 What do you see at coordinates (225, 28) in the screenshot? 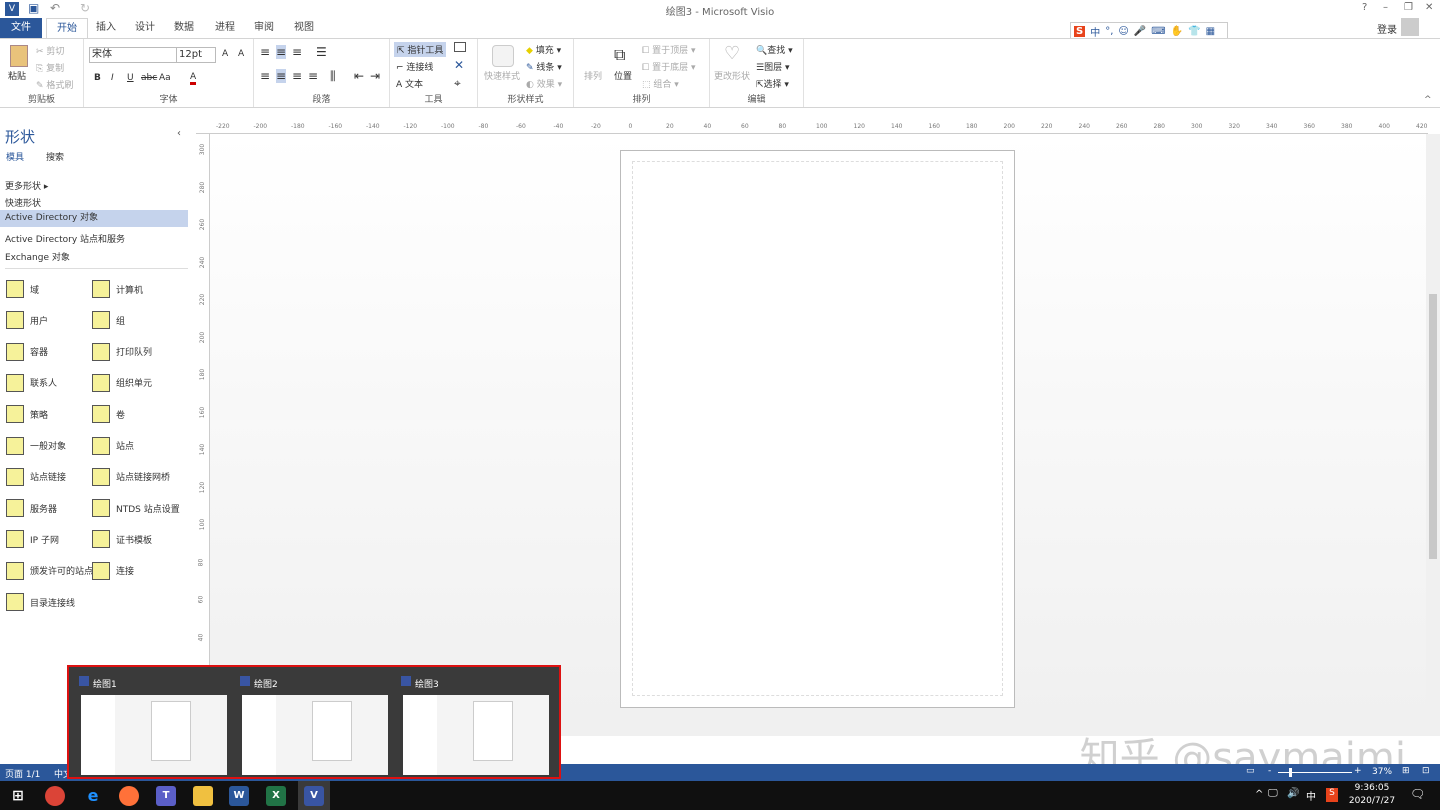
I see `tab-process: 进程` at bounding box center [225, 28].